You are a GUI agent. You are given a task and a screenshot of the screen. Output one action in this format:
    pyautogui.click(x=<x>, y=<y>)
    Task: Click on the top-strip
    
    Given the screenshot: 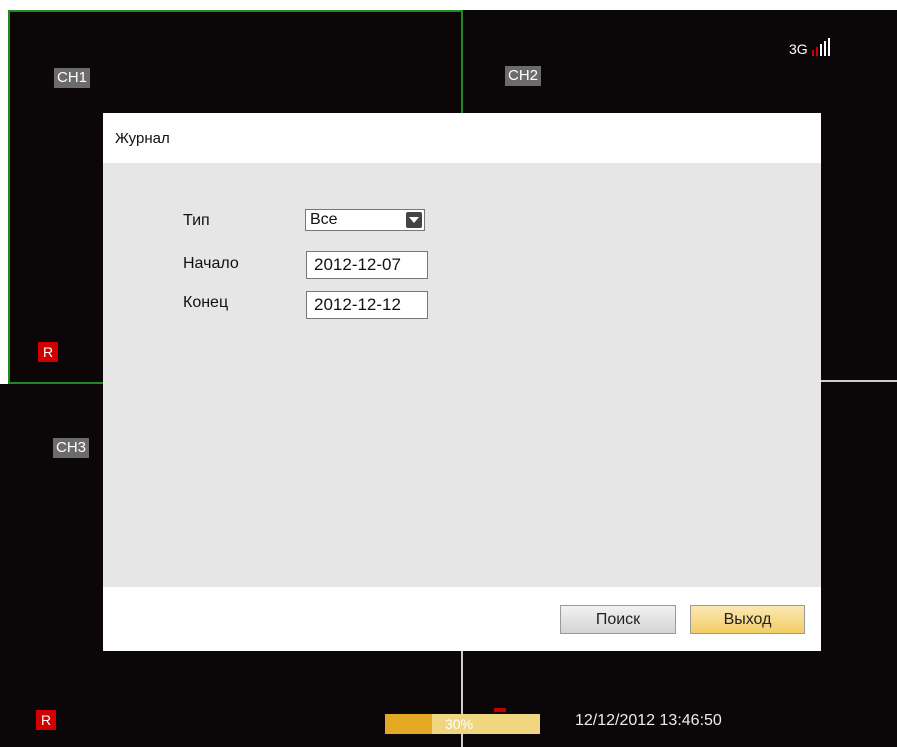 What is the action you would take?
    pyautogui.click(x=448, y=5)
    